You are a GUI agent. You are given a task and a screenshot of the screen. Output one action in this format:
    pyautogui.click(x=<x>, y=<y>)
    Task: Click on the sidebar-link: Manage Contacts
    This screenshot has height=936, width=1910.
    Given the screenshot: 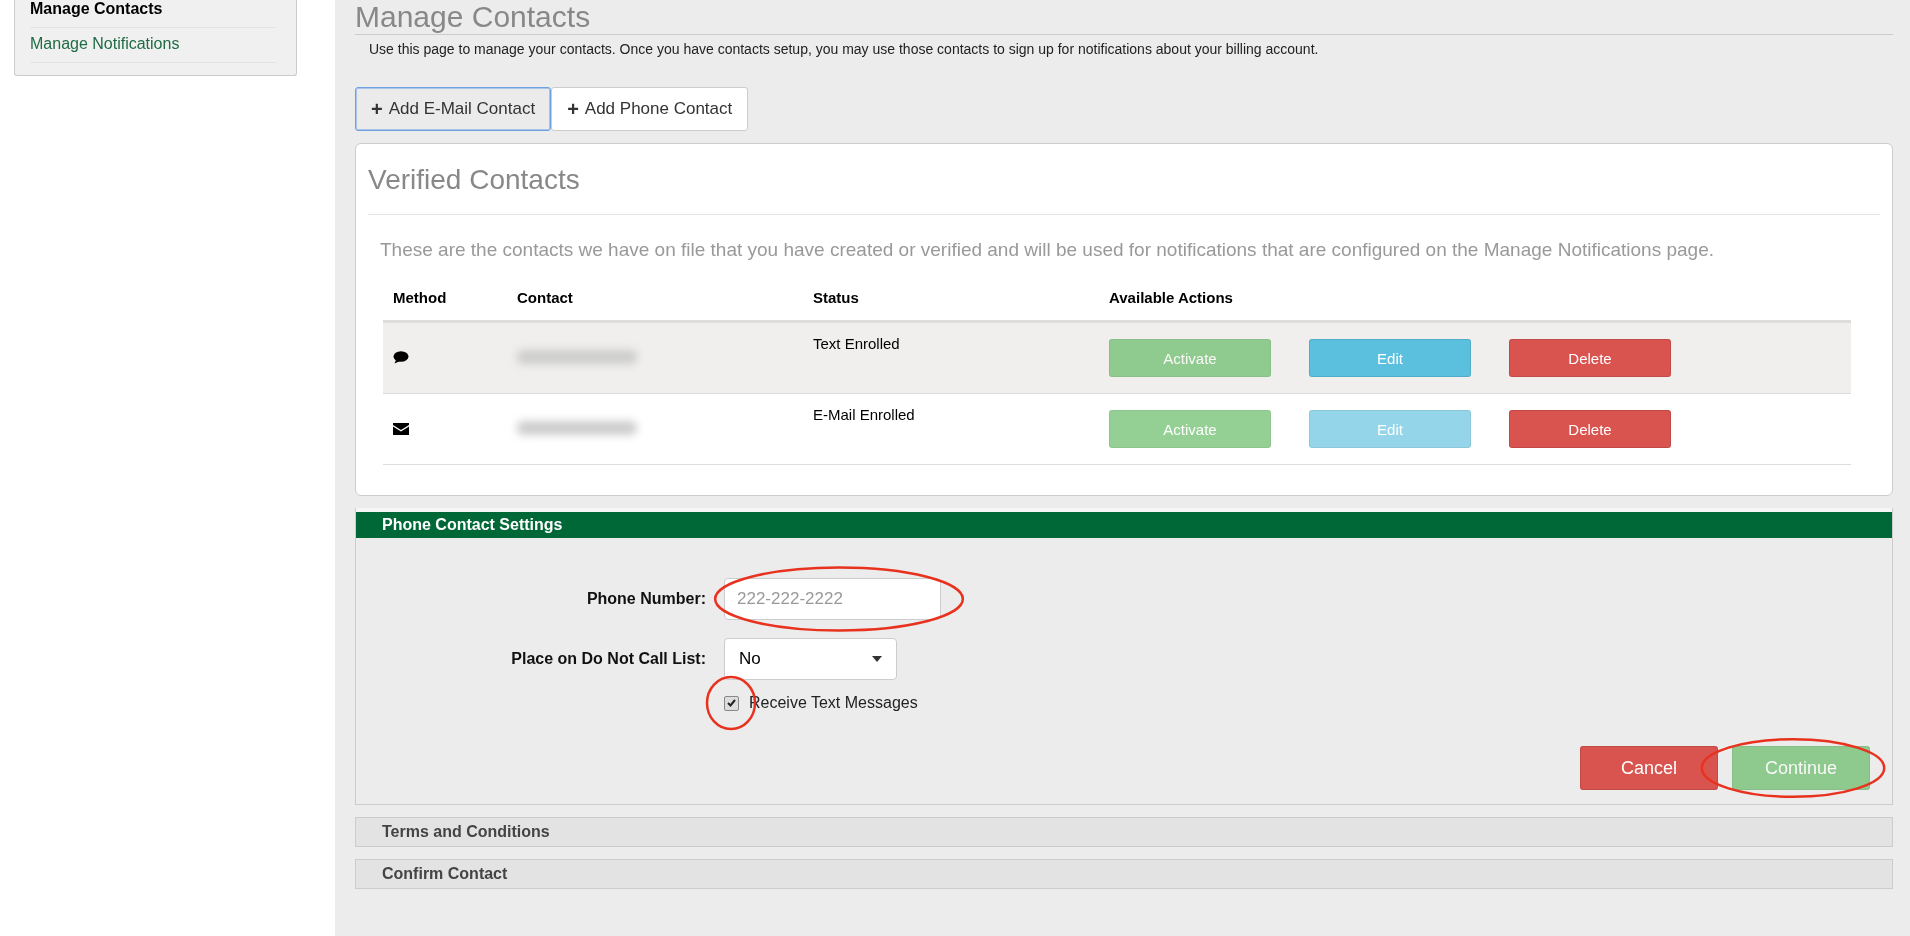 What is the action you would take?
    pyautogui.click(x=153, y=14)
    